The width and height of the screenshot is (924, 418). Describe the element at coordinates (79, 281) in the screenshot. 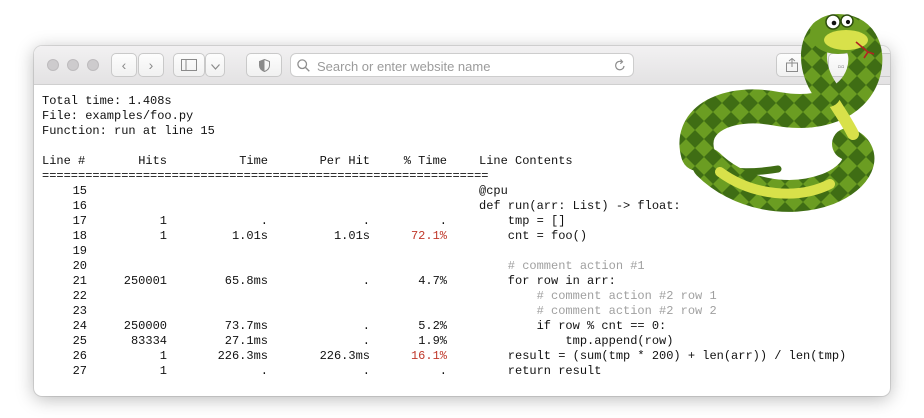

I see `line-number: 21` at that location.